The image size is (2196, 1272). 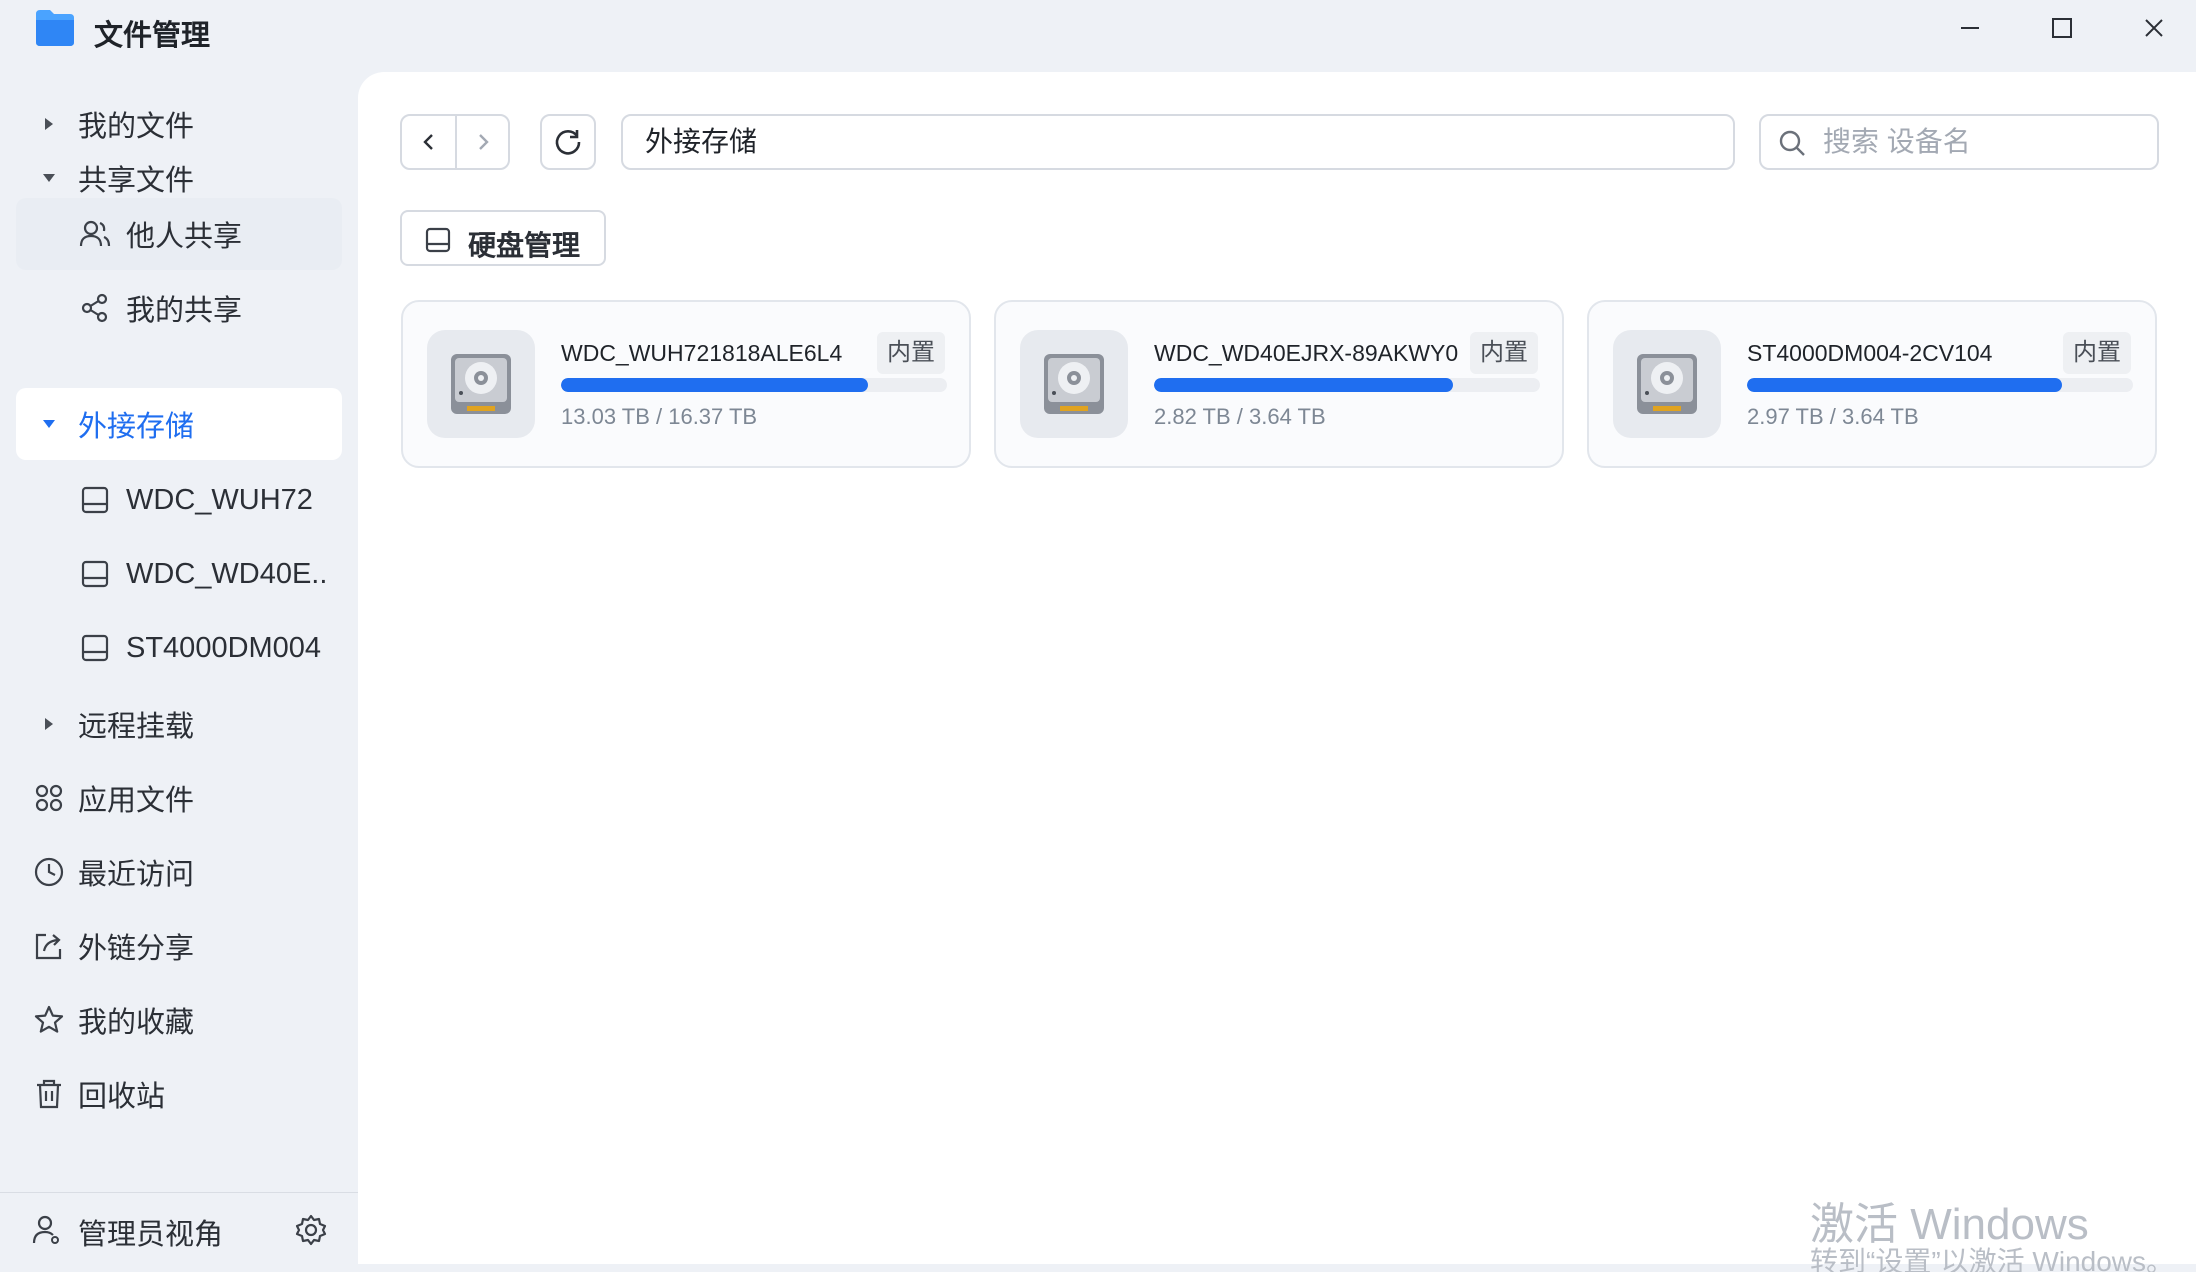 I want to click on sidebar-item-external-share: 外链分享, so click(x=179, y=946).